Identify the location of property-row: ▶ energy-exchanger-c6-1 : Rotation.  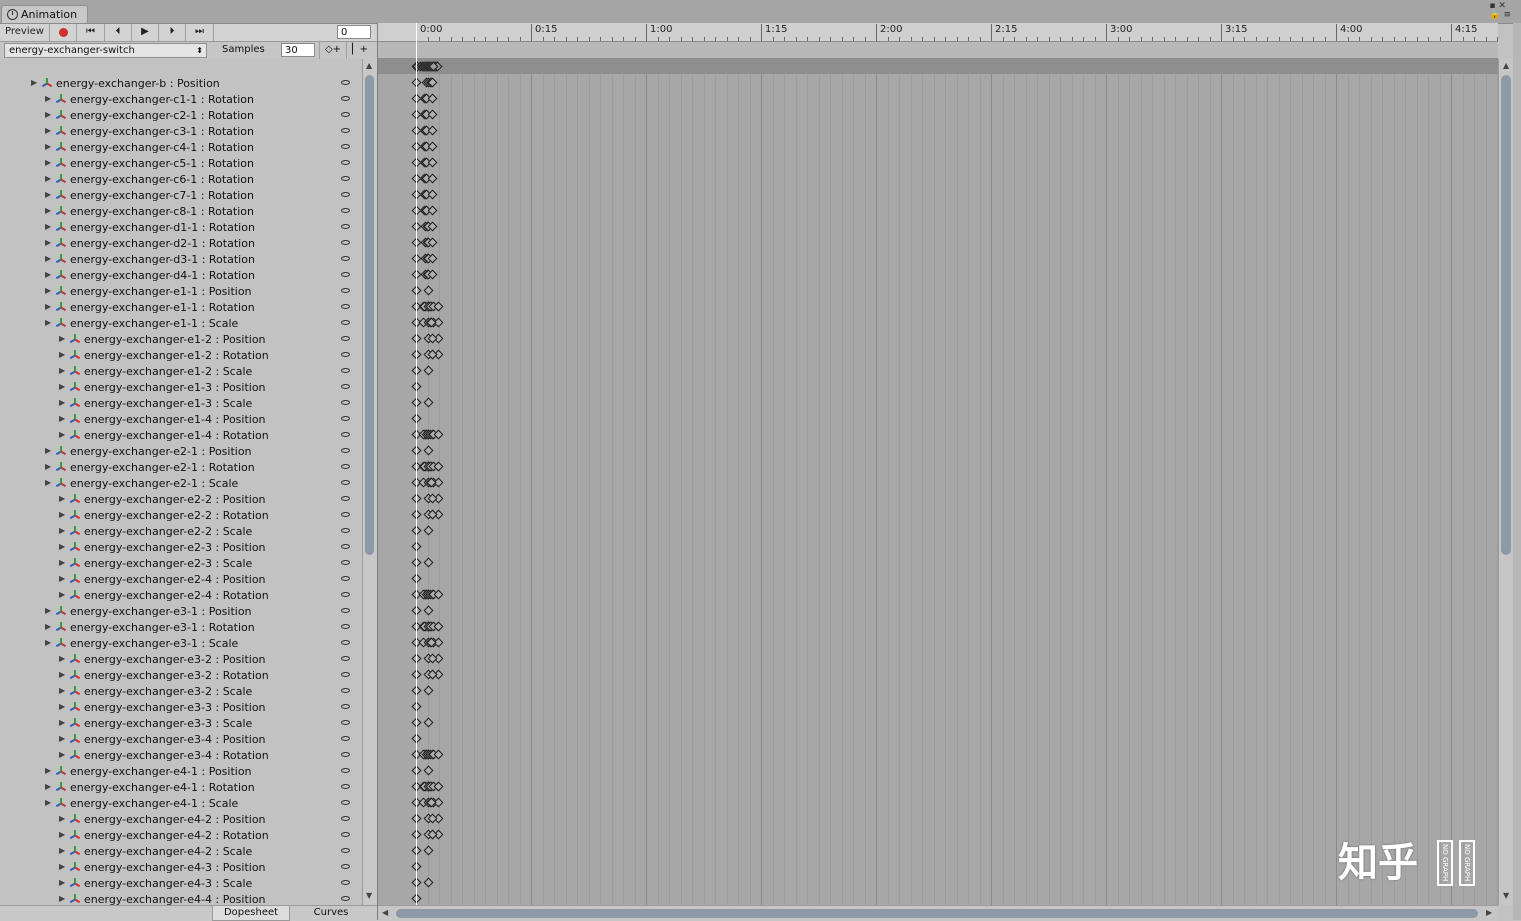
(181, 179).